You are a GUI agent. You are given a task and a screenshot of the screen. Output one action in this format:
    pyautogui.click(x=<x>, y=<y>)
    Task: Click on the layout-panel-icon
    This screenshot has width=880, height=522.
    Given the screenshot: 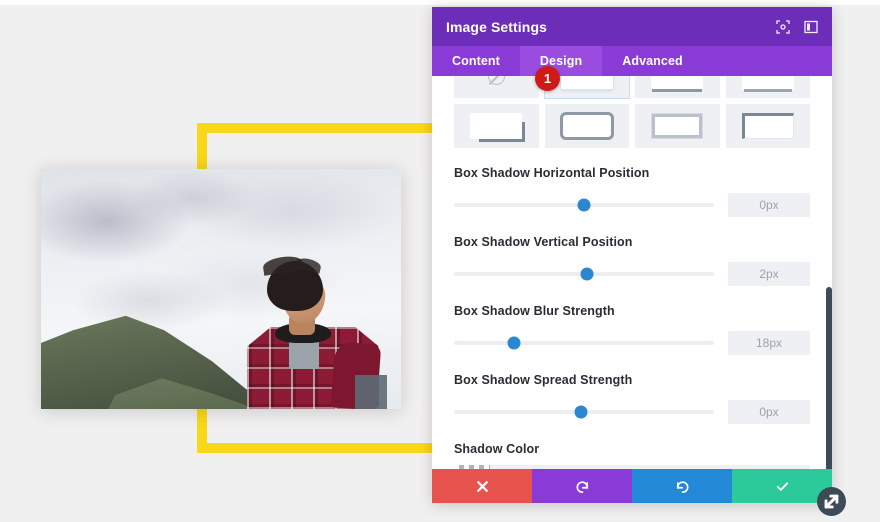 What is the action you would take?
    pyautogui.click(x=811, y=27)
    